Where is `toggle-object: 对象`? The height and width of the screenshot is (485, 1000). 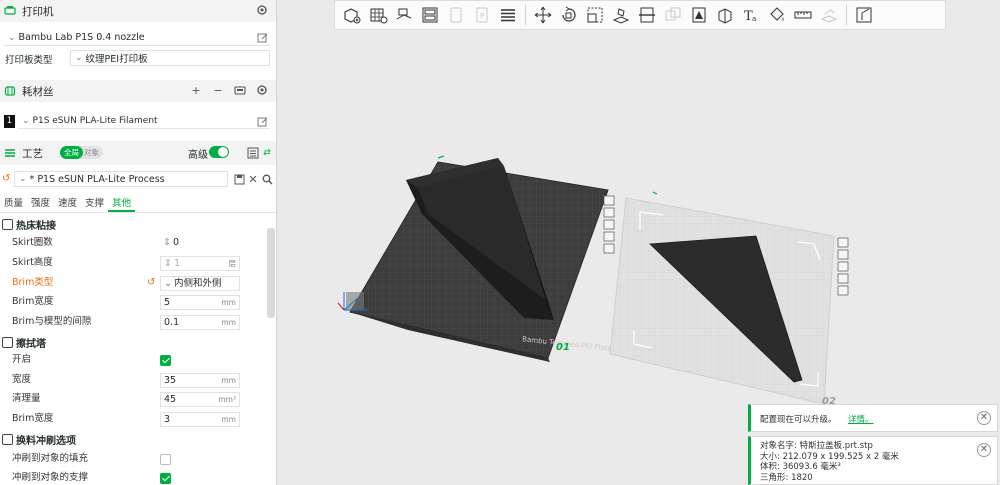 toggle-object: 对象 is located at coordinates (93, 152).